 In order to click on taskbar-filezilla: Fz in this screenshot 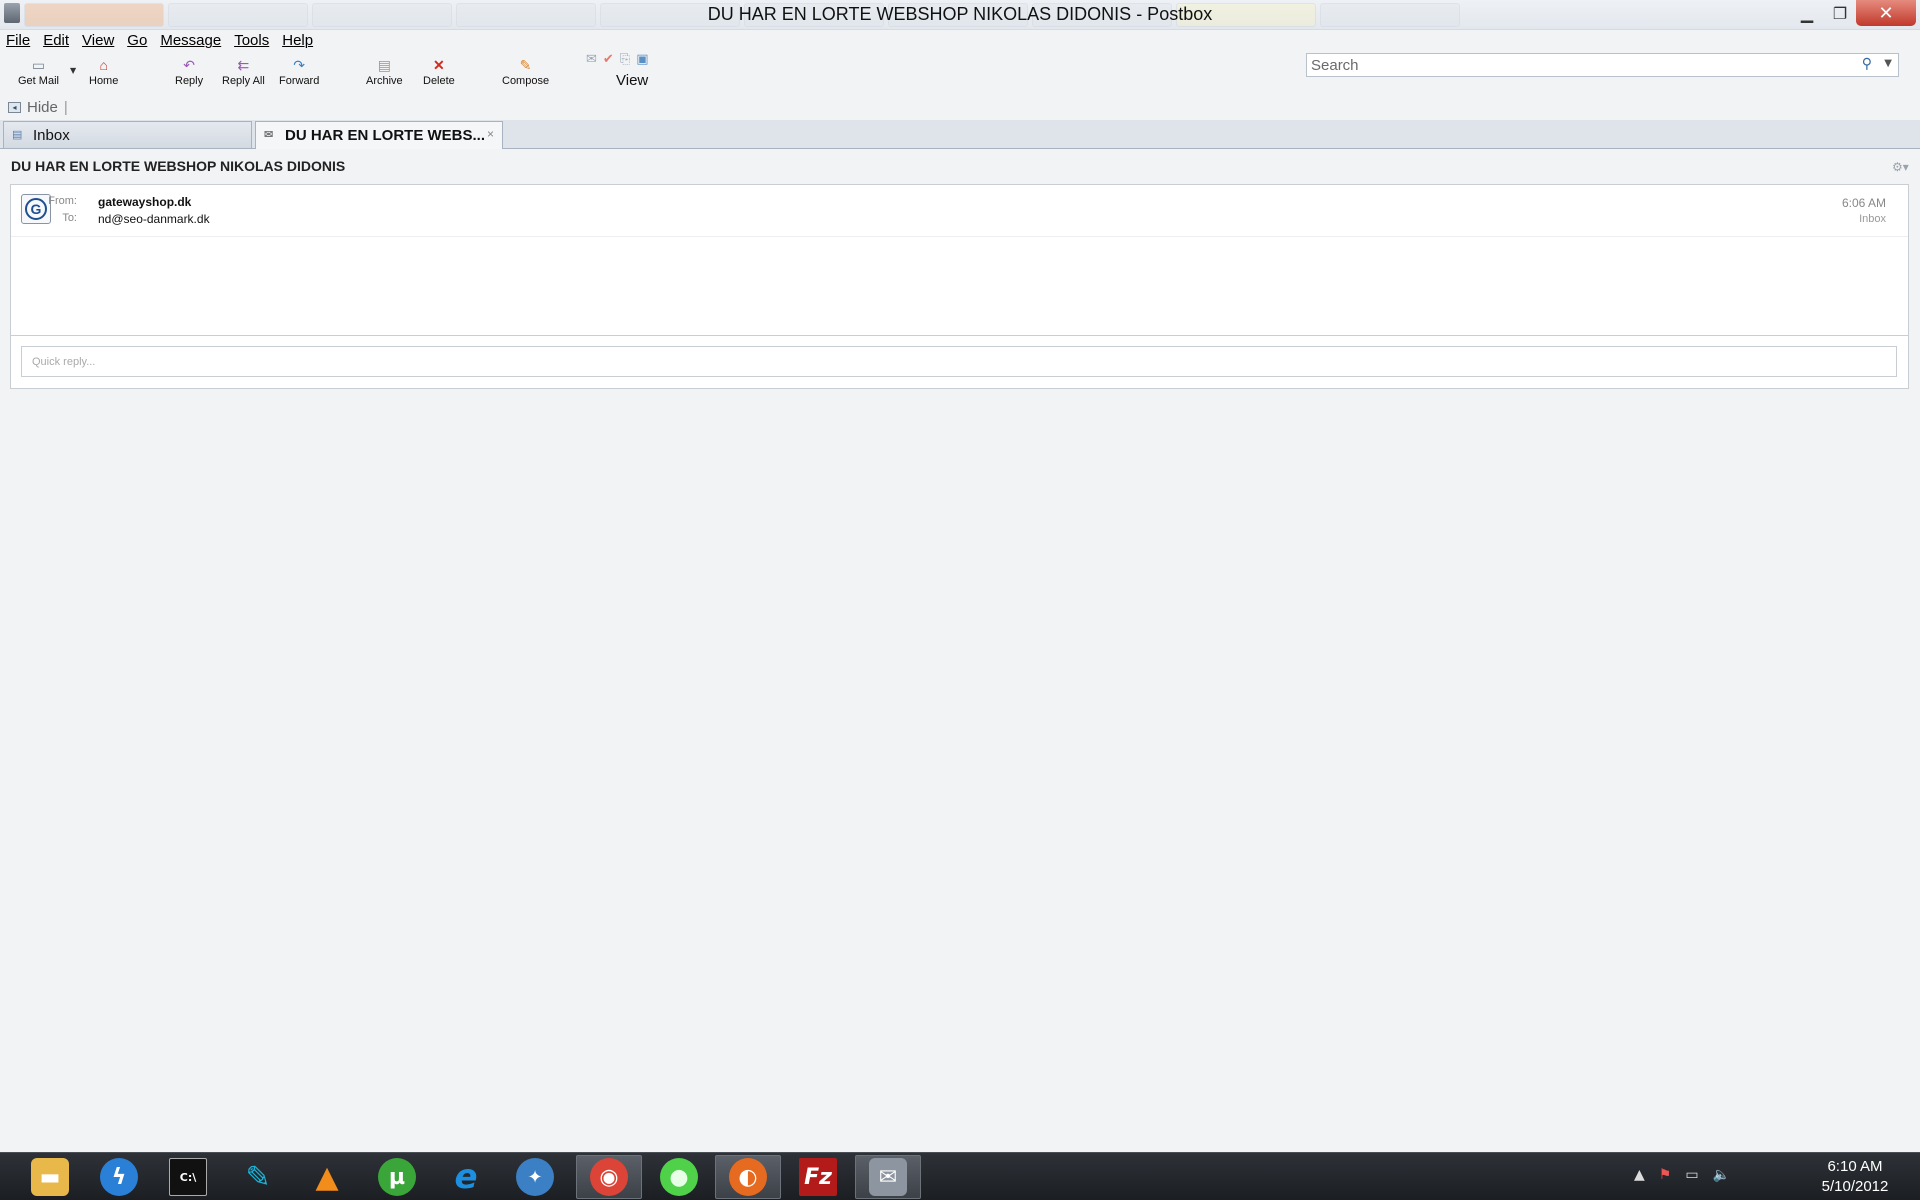, I will do `click(818, 1177)`.